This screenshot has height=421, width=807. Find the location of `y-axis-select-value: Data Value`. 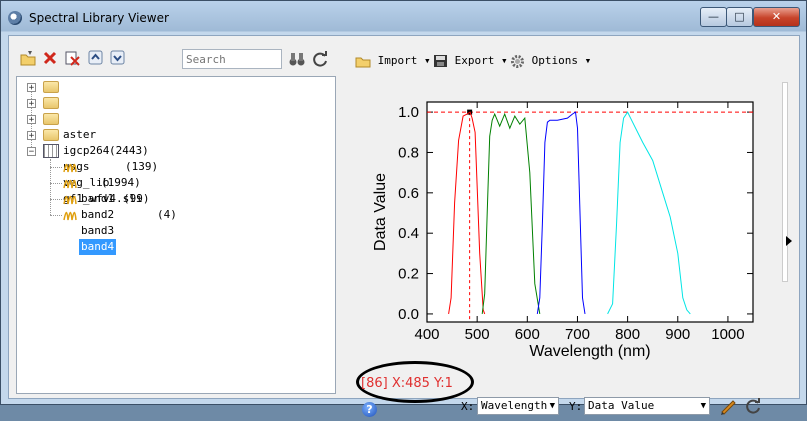

y-axis-select-value: Data Value is located at coordinates (621, 405).